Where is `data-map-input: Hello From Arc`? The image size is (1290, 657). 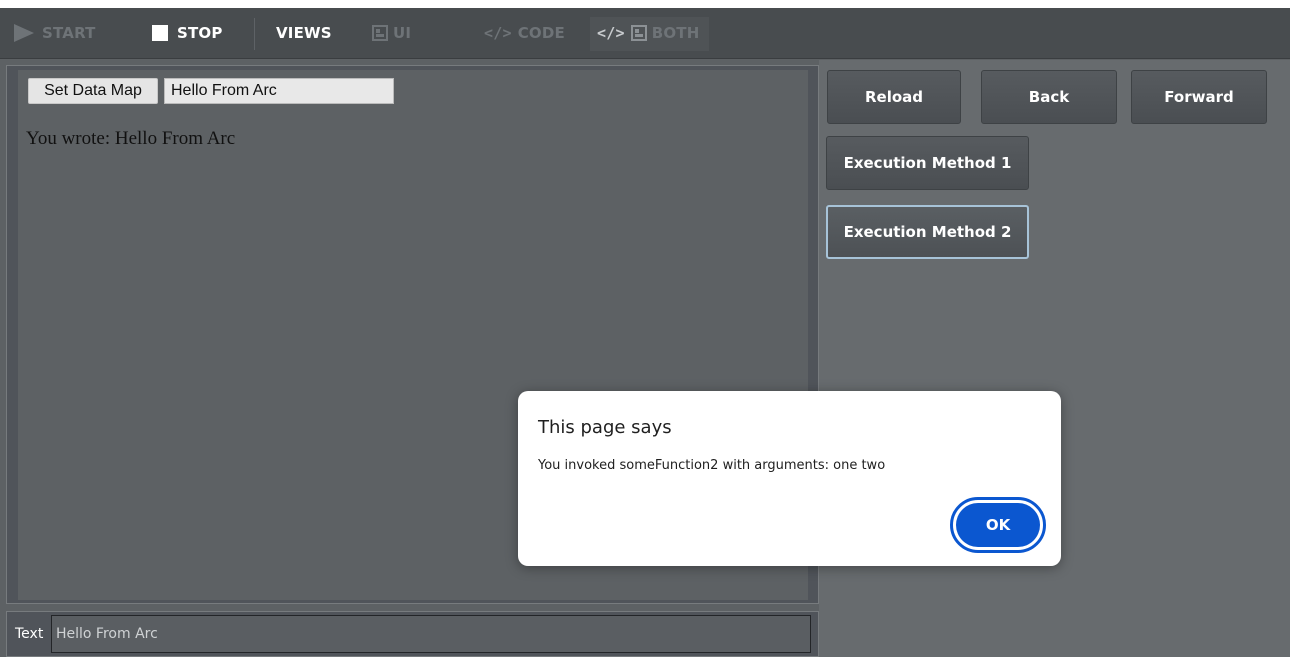
data-map-input: Hello From Arc is located at coordinates (279, 91).